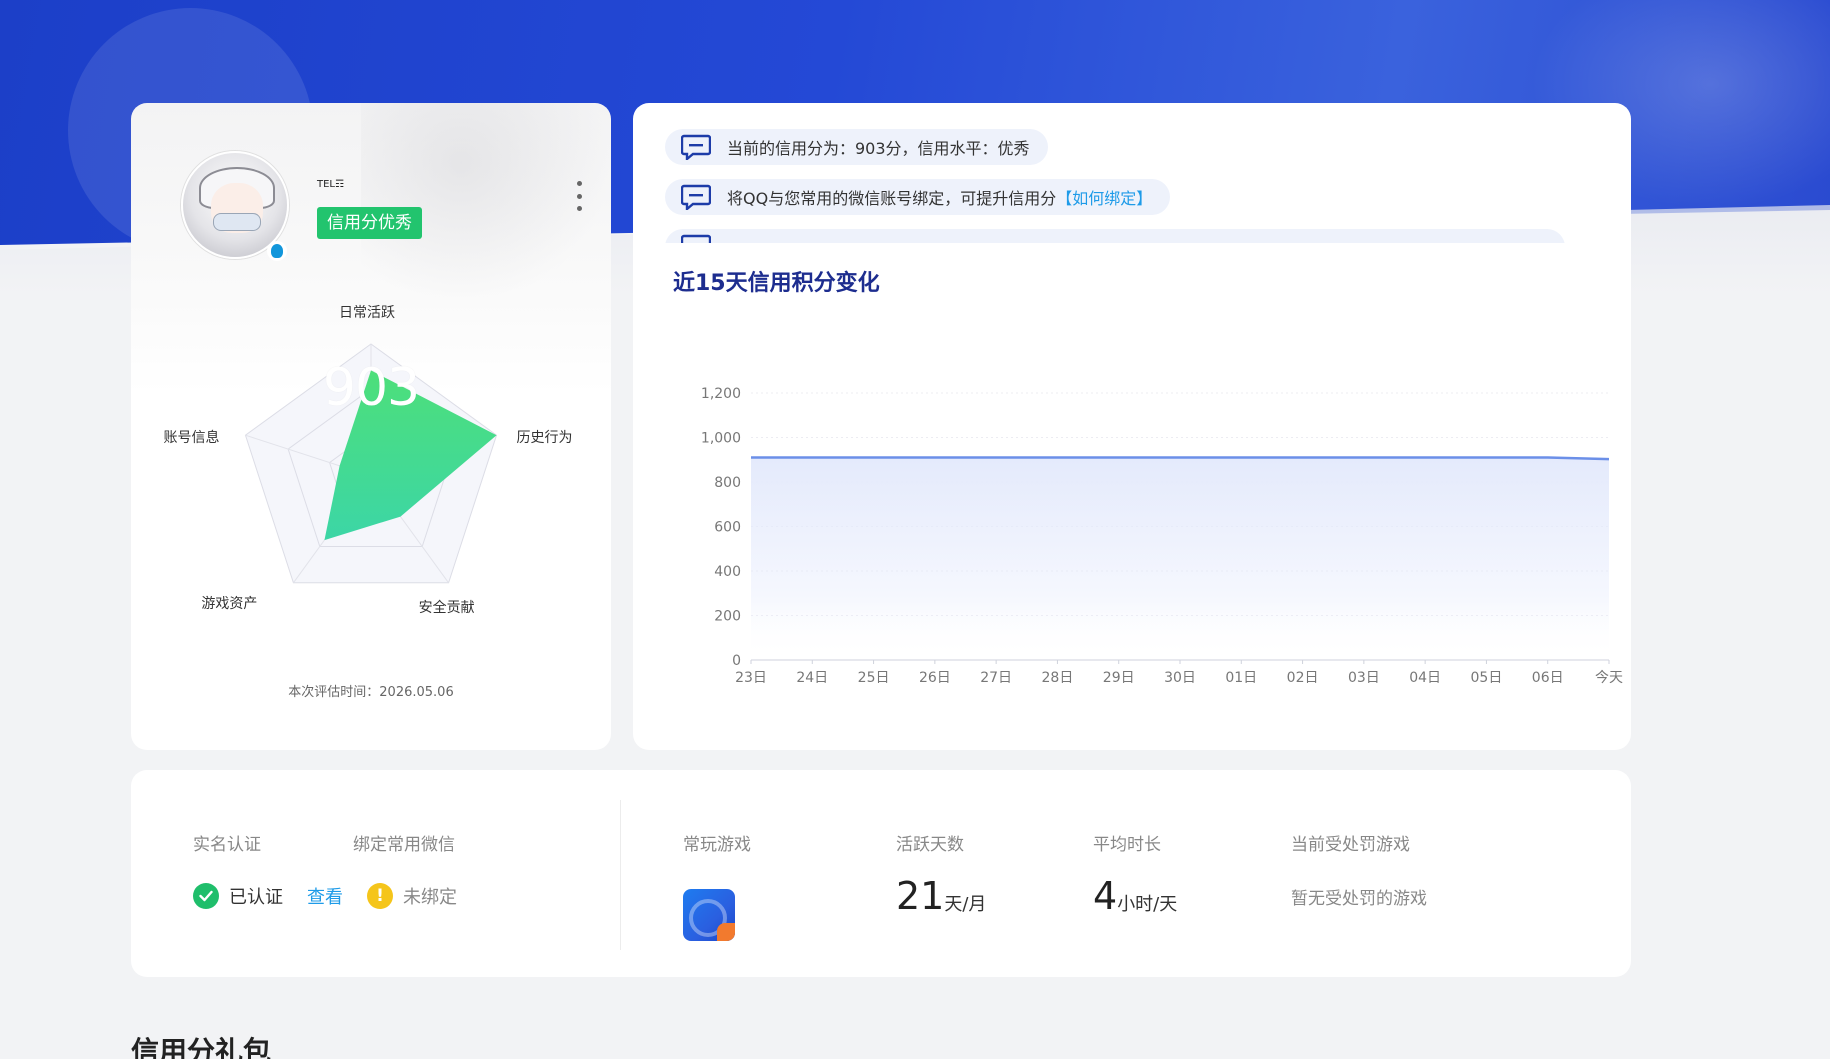 Image resolution: width=1830 pixels, height=1059 pixels. Describe the element at coordinates (330, 184) in the screenshot. I see `nickname: TEL☶` at that location.